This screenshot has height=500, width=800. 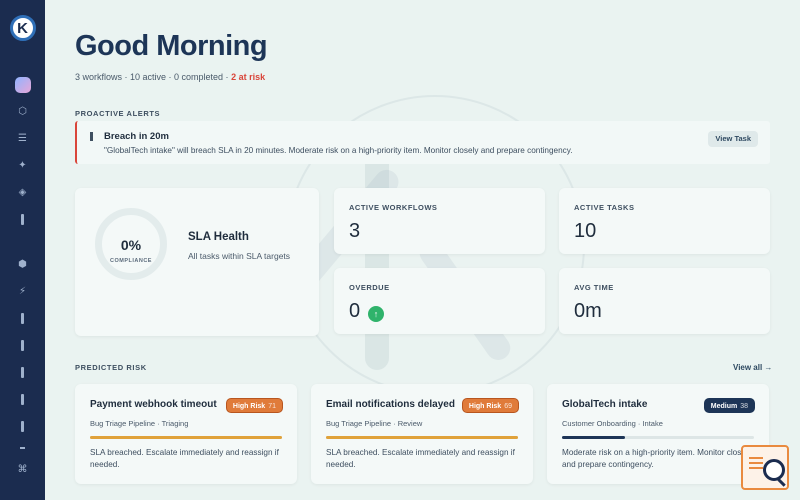 I want to click on bolt-icon: ⚡, so click(x=22, y=291).